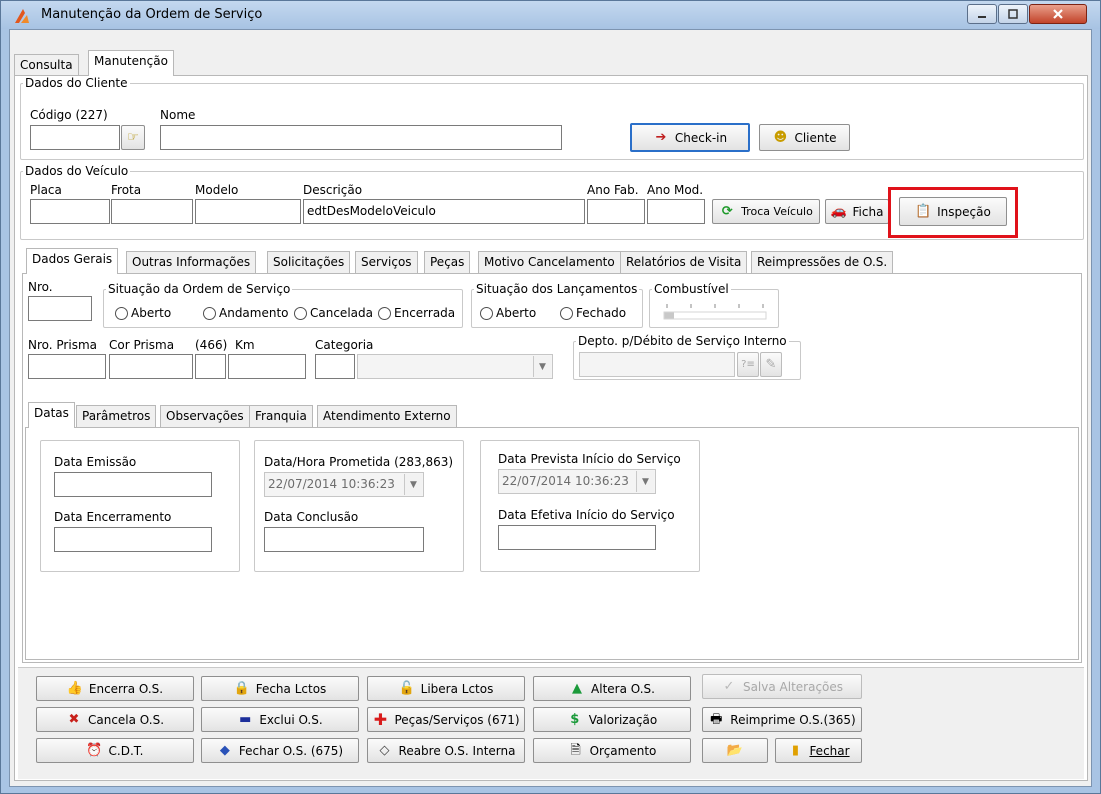 This screenshot has height=794, width=1101. I want to click on radio-os-cancelada: Cancelada, so click(333, 313).